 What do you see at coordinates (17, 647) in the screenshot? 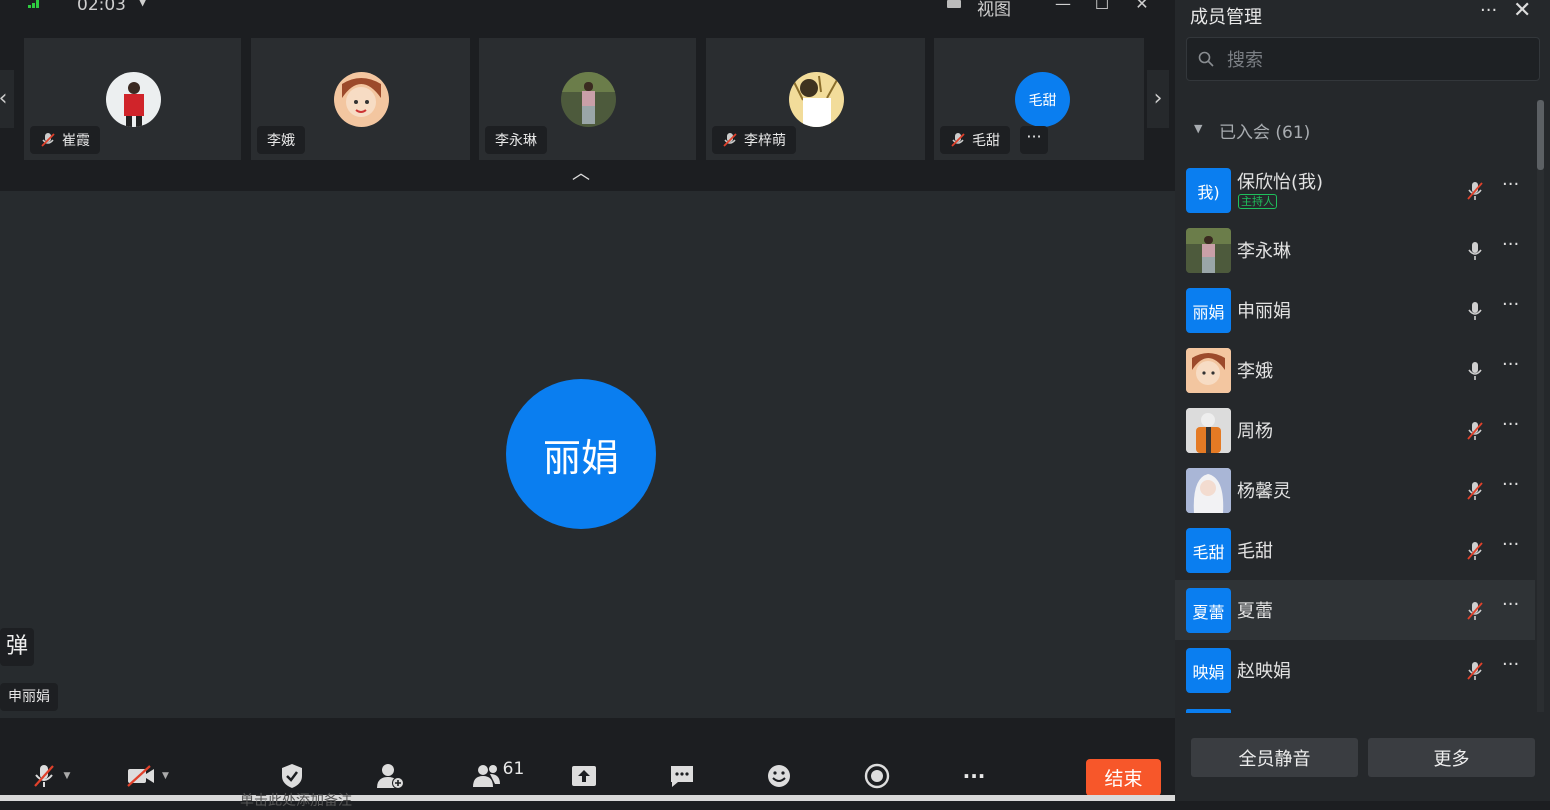
I see `danmu-toggle-button: 弹` at bounding box center [17, 647].